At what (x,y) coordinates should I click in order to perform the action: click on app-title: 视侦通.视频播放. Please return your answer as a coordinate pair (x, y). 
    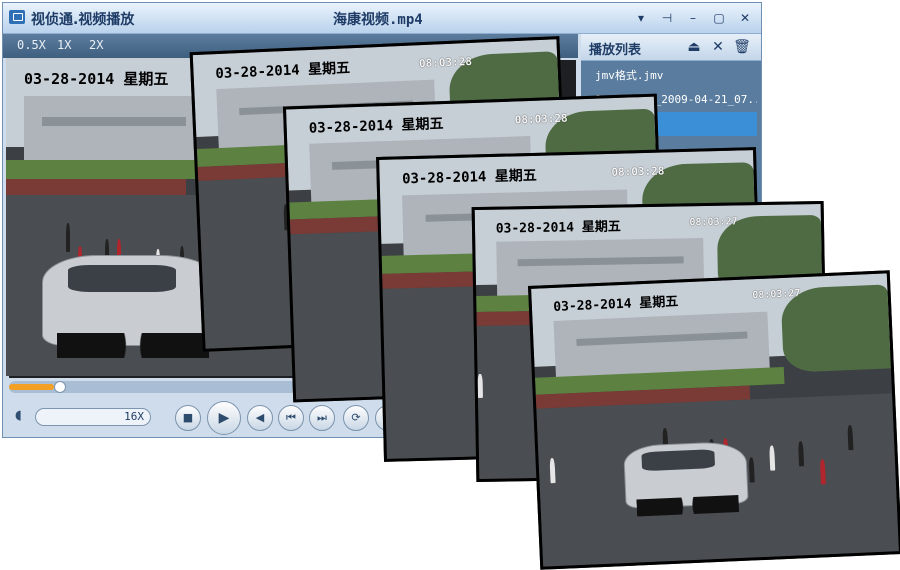
    Looking at the image, I should click on (83, 20).